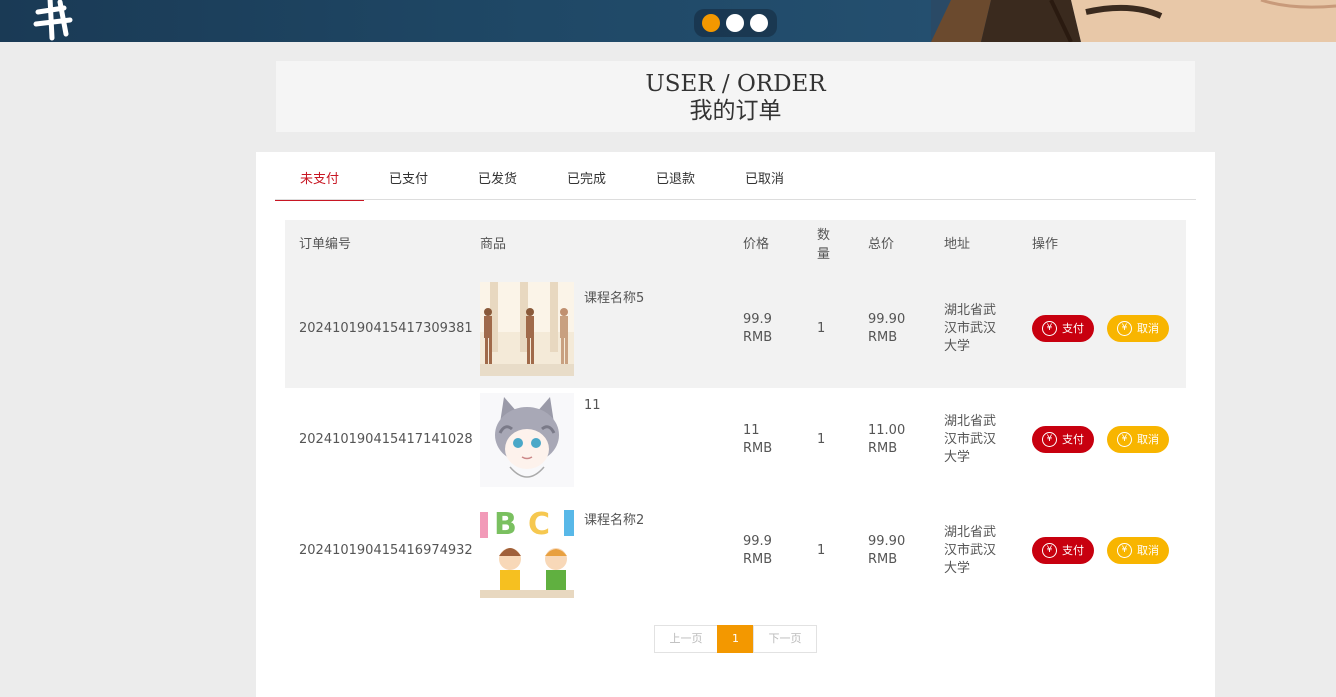 This screenshot has width=1336, height=697. I want to click on product-name: 课程名称5, so click(614, 296).